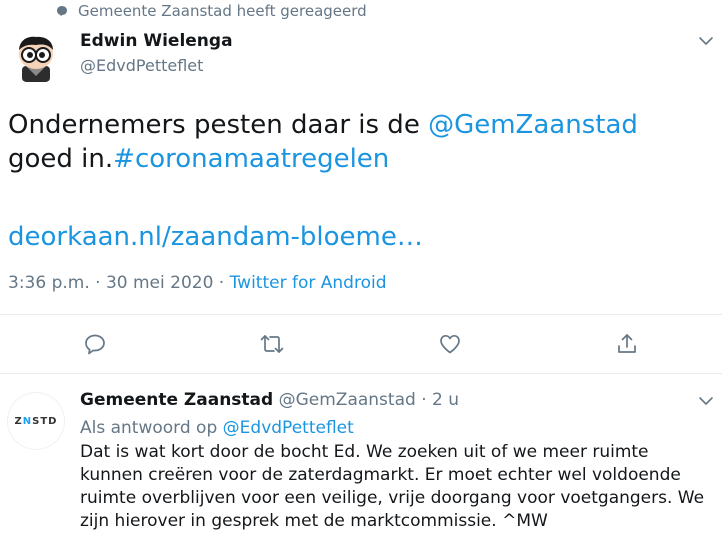  I want to click on social-context: Gemeente Zaanstad heeft gereageerd, so click(211, 11).